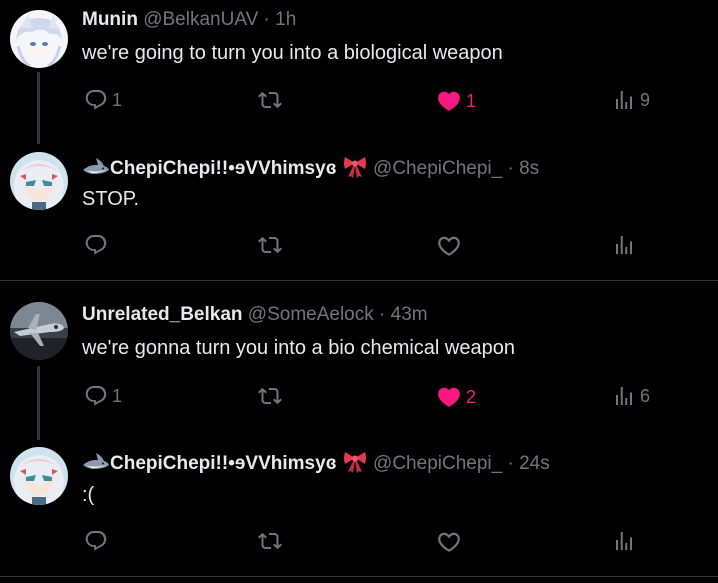  I want to click on like-button: 1, so click(456, 101).